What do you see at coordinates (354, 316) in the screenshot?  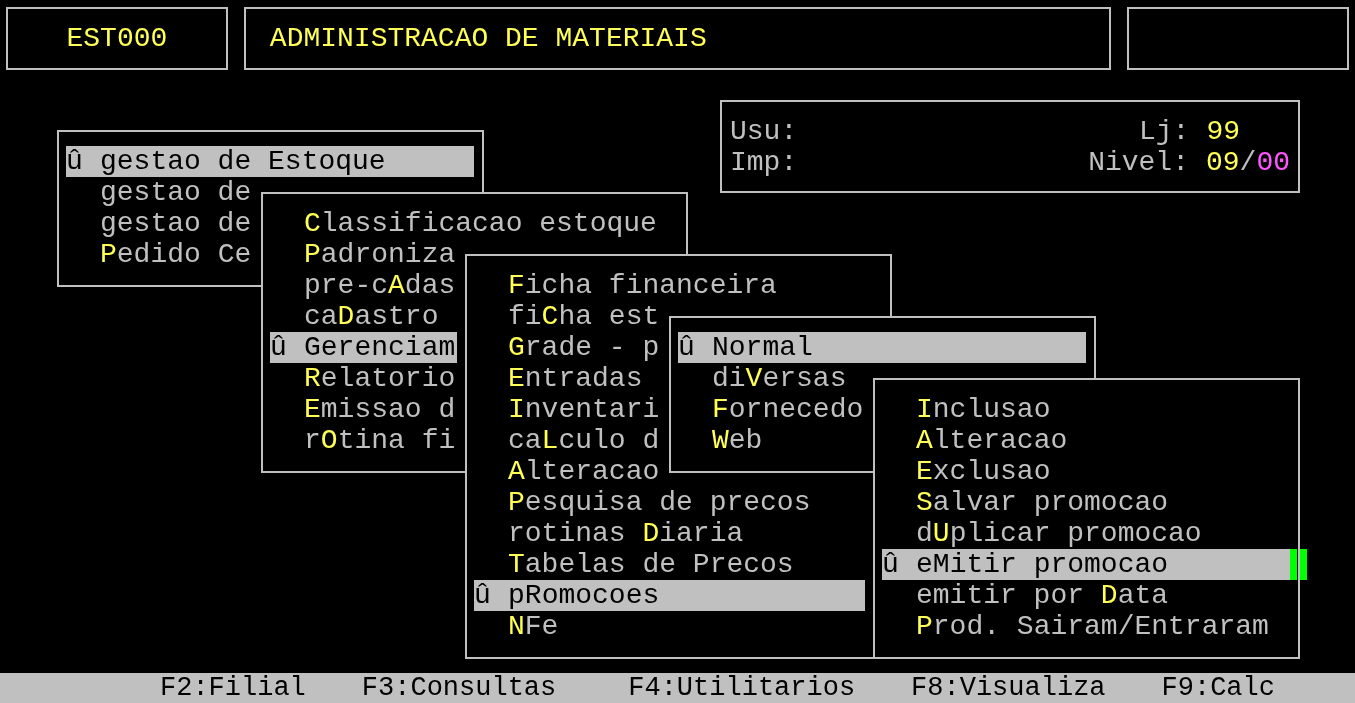 I see `menu-item: caDastro` at bounding box center [354, 316].